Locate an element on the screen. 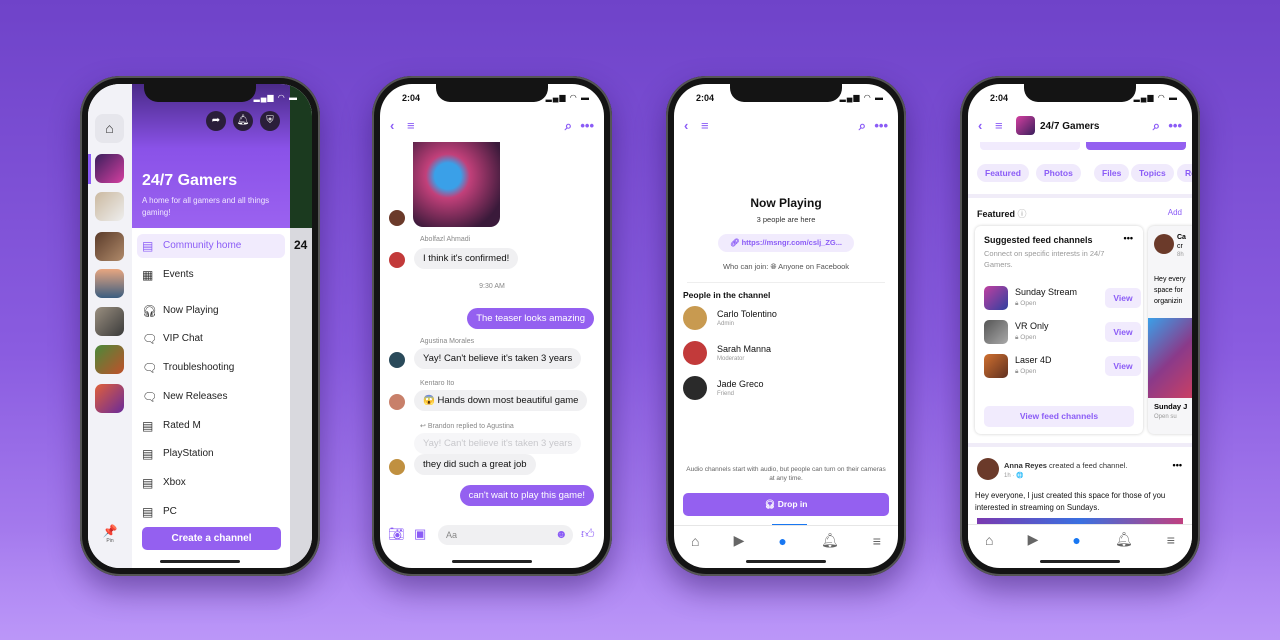  shield-icon: ⛨ is located at coordinates (270, 121).